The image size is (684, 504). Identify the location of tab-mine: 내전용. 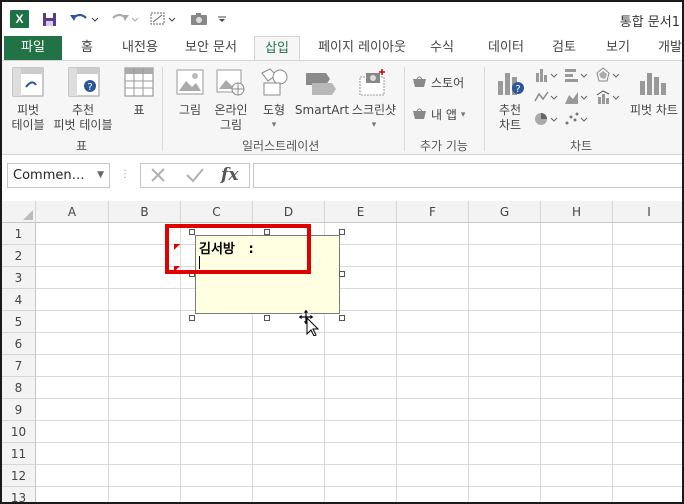
(140, 48).